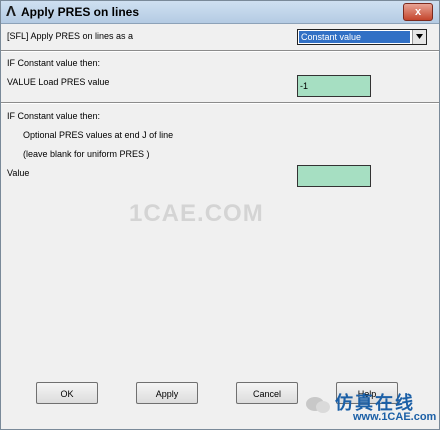 The height and width of the screenshot is (430, 440). What do you see at coordinates (318, 405) in the screenshot?
I see `chat-bubble-icon` at bounding box center [318, 405].